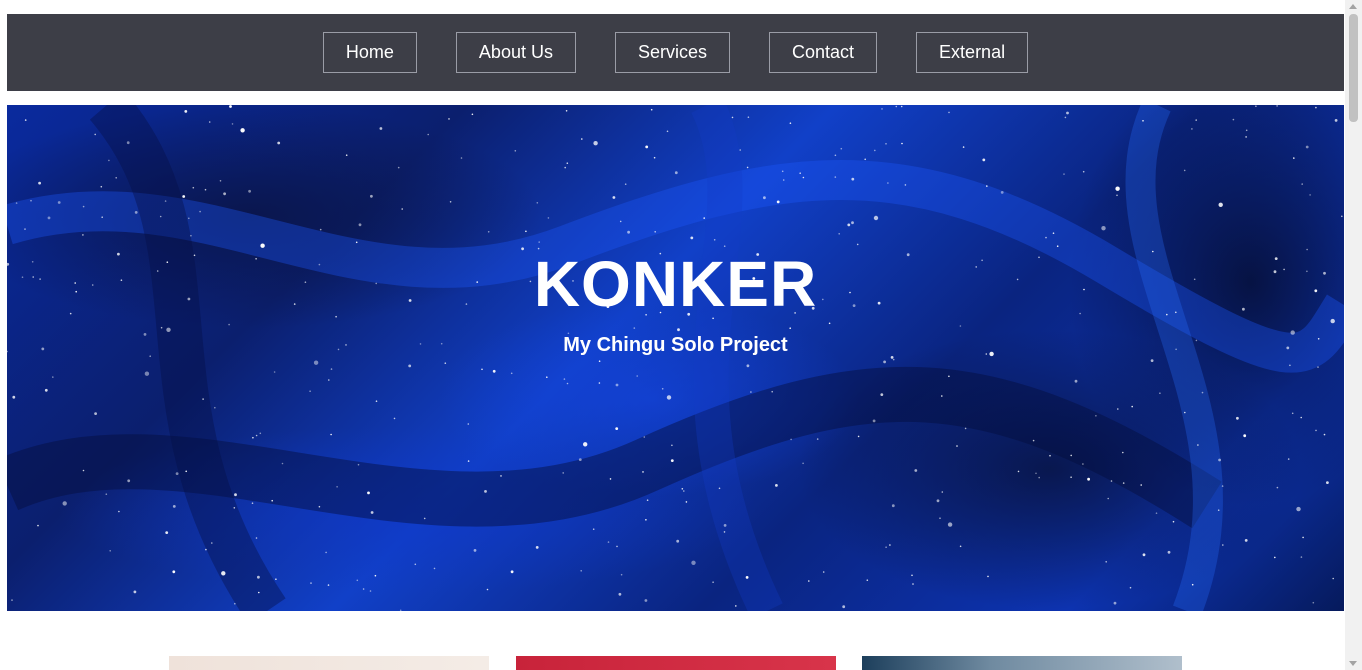 Image resolution: width=1362 pixels, height=670 pixels. I want to click on top-navbar: Home About Us Services Contact External, so click(675, 52).